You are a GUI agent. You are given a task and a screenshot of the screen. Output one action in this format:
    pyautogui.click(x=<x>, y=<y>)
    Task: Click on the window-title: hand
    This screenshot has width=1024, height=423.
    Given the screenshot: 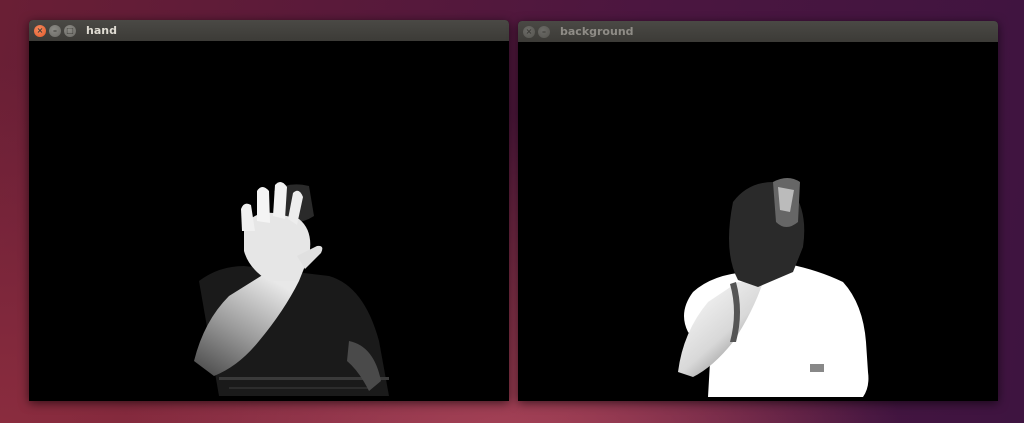 What is the action you would take?
    pyautogui.click(x=101, y=30)
    